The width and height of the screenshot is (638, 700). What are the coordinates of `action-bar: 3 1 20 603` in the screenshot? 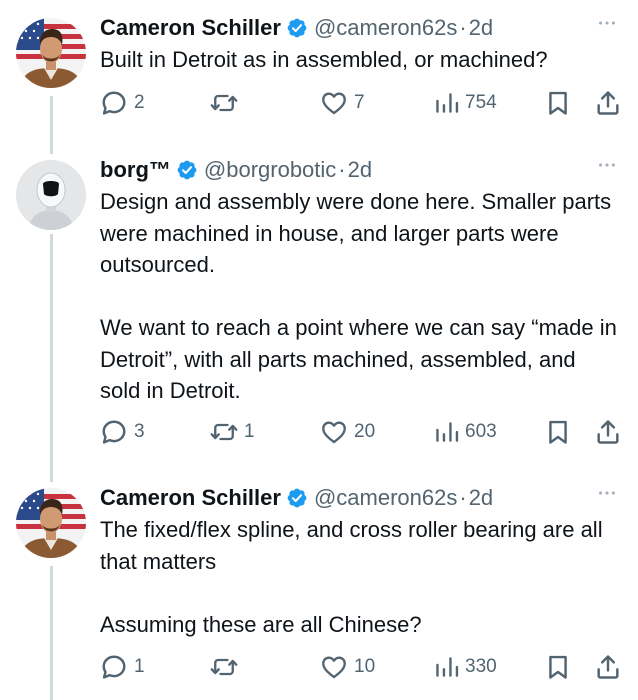 It's located at (360, 432).